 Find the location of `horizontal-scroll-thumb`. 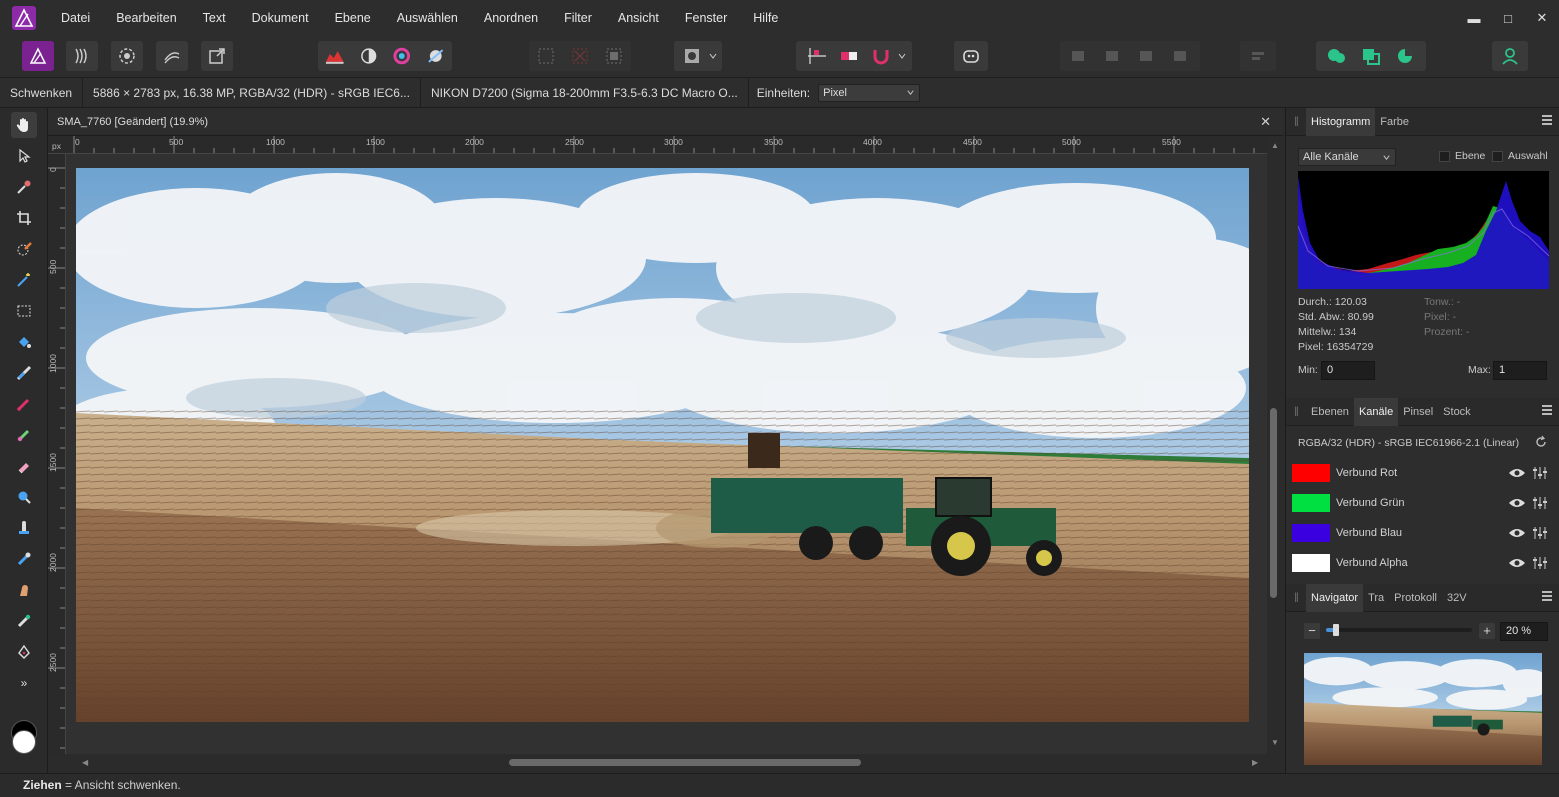

horizontal-scroll-thumb is located at coordinates (685, 762).